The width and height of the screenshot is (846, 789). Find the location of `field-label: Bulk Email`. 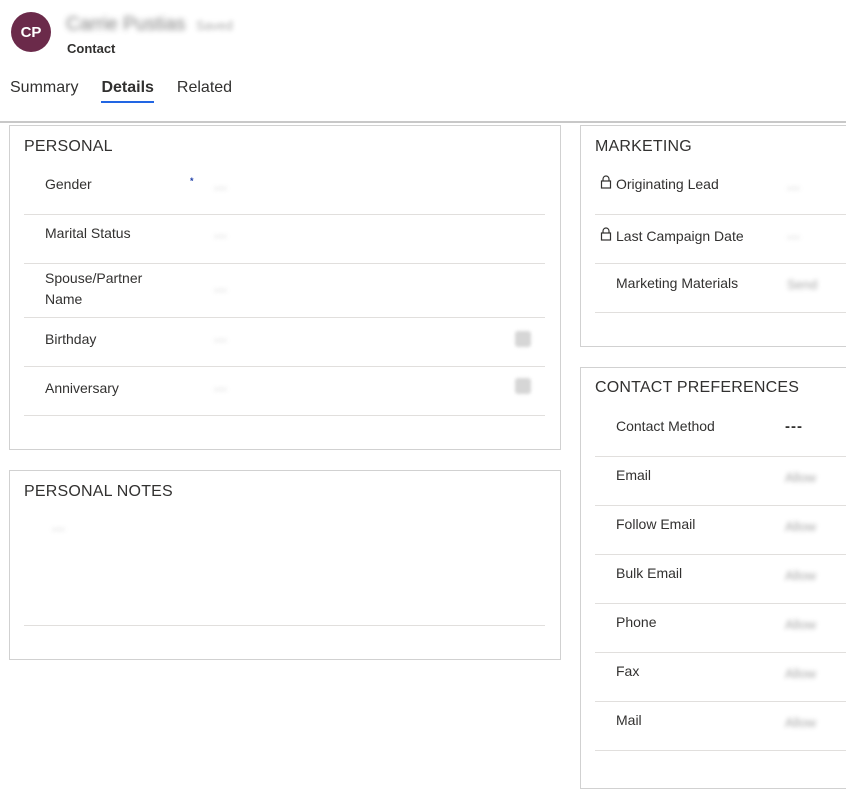

field-label: Bulk Email is located at coordinates (649, 573).